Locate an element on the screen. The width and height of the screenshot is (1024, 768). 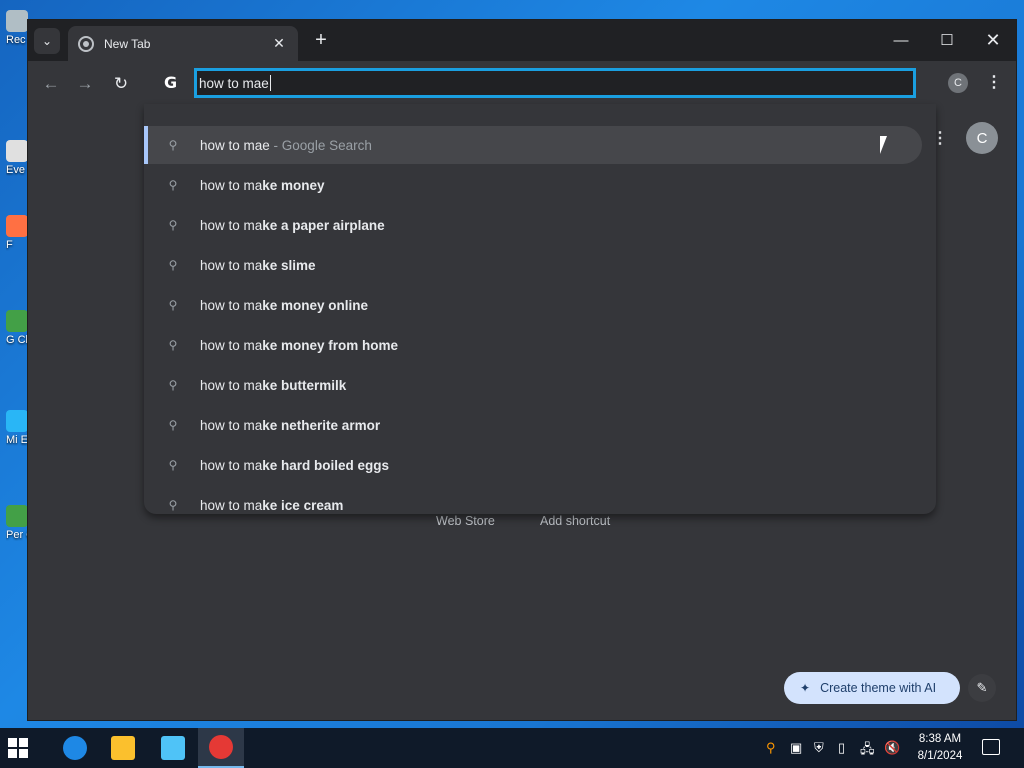
network-icon: 🖧 is located at coordinates (867, 751).